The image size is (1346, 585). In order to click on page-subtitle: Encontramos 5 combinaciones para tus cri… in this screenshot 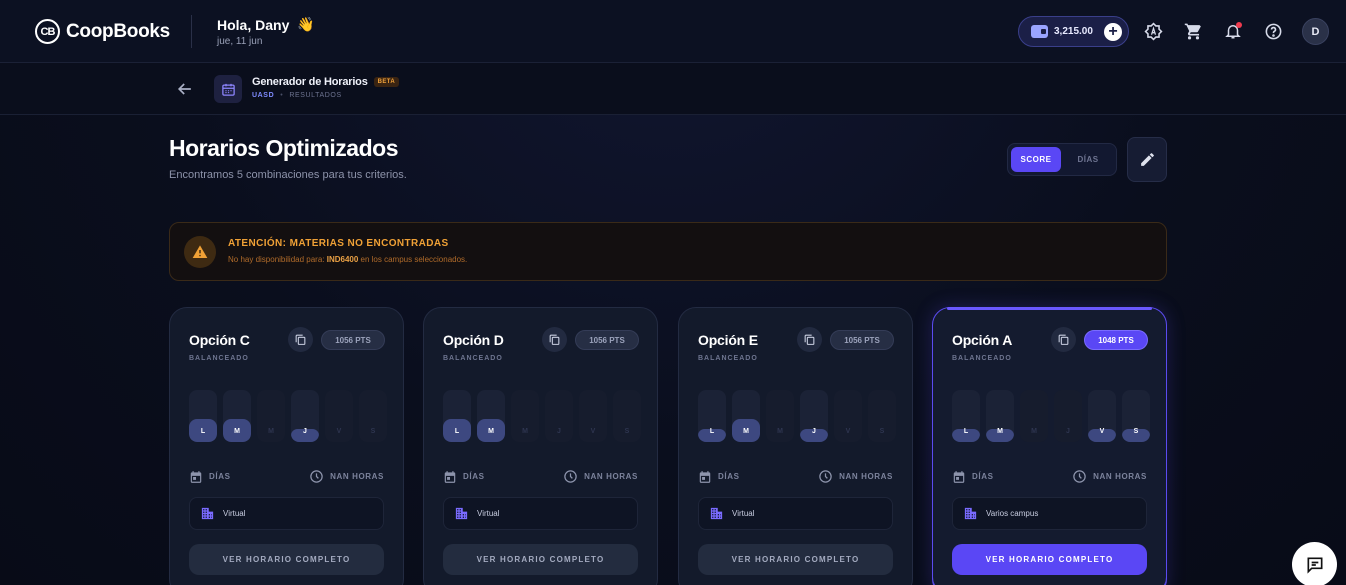, I will do `click(288, 175)`.